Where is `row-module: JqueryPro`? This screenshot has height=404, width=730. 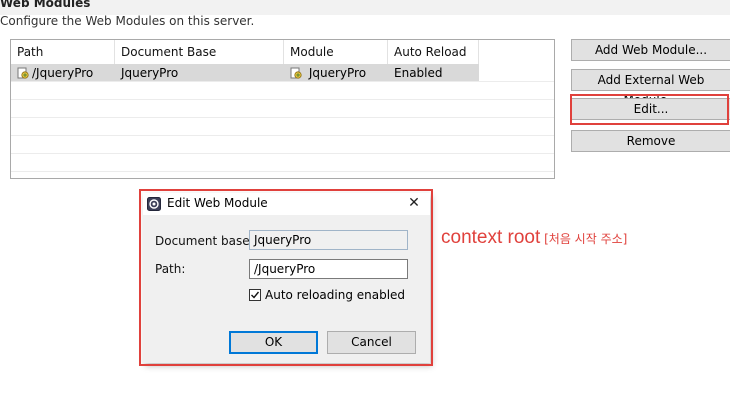
row-module: JqueryPro is located at coordinates (337, 73).